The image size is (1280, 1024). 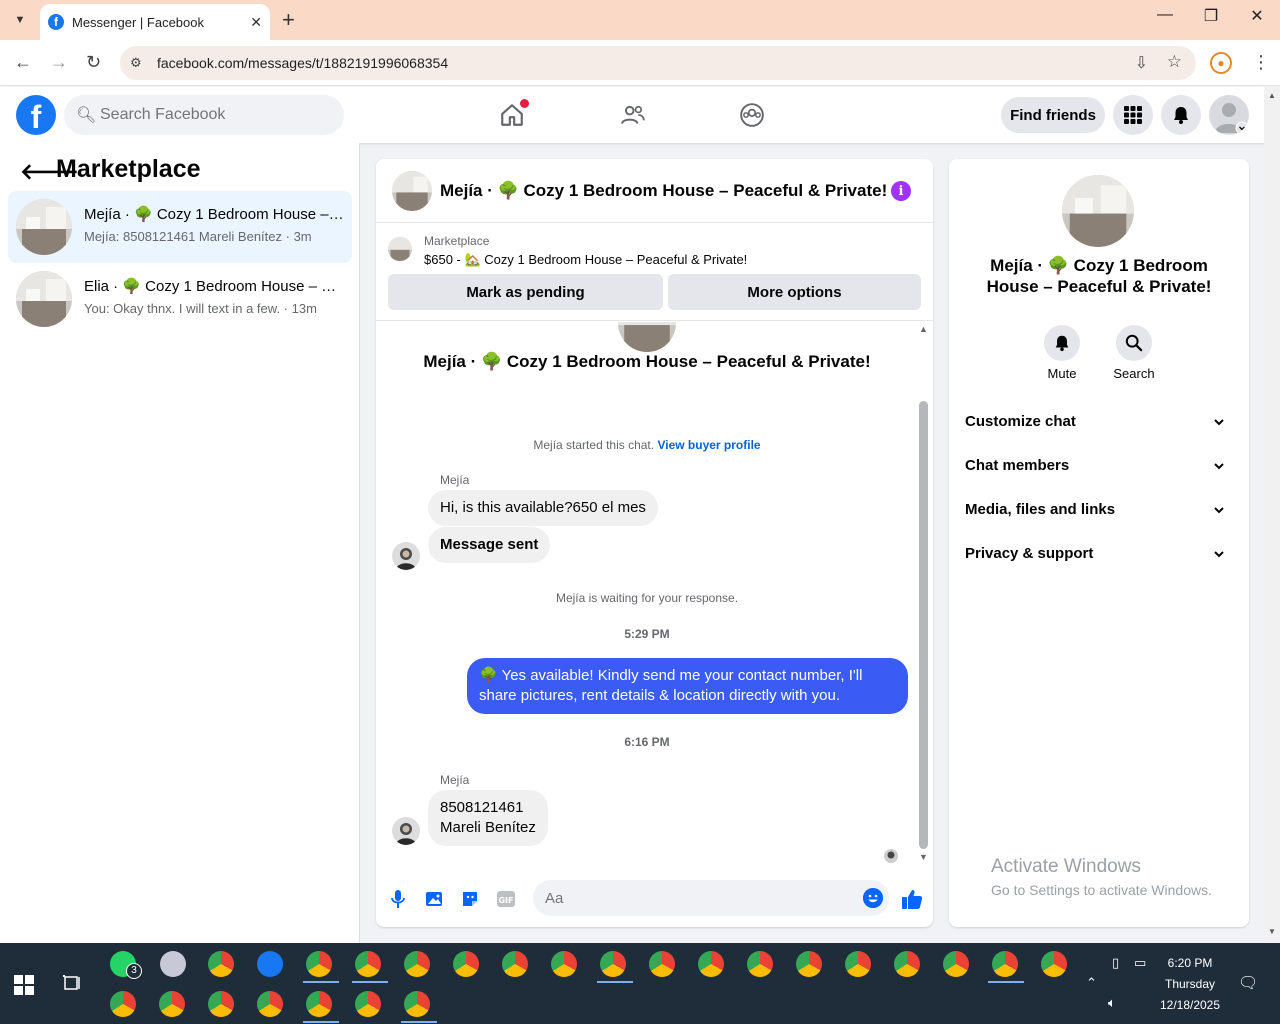 I want to click on groups-icon, so click(x=752, y=115).